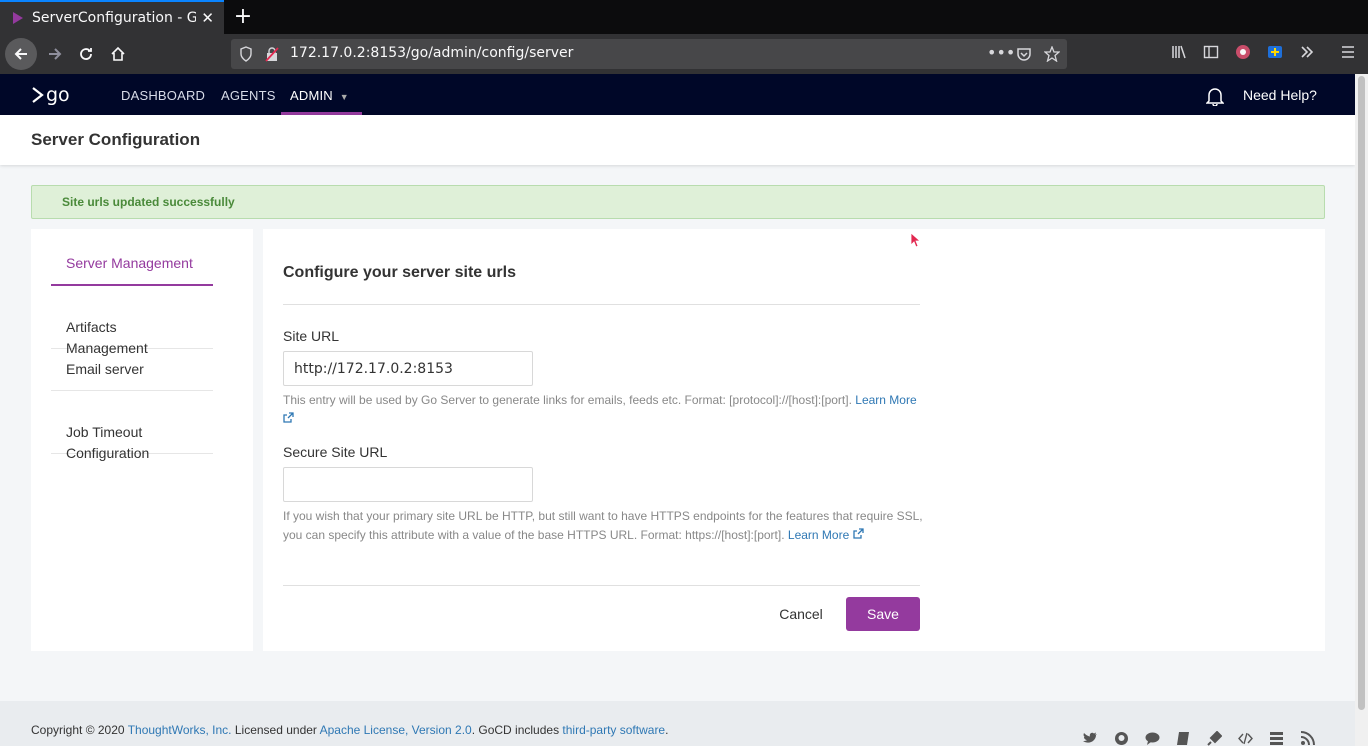  What do you see at coordinates (1211, 52) in the screenshot?
I see `sidebar-icon` at bounding box center [1211, 52].